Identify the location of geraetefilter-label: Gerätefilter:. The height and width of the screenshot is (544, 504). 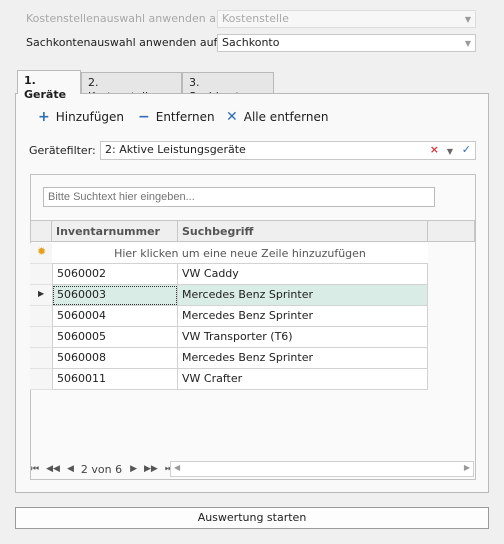
(62, 150).